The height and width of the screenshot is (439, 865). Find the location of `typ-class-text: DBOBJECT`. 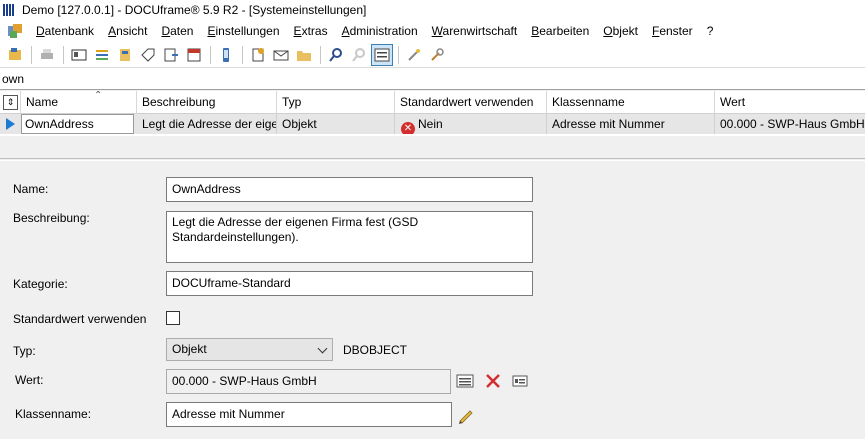

typ-class-text: DBOBJECT is located at coordinates (375, 350).